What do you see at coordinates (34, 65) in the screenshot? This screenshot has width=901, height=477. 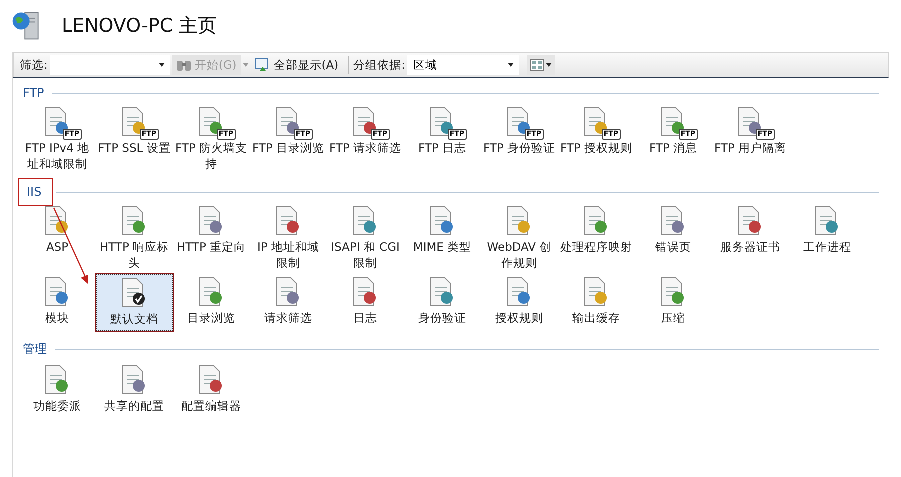 I see `filter-label: 筛选:` at bounding box center [34, 65].